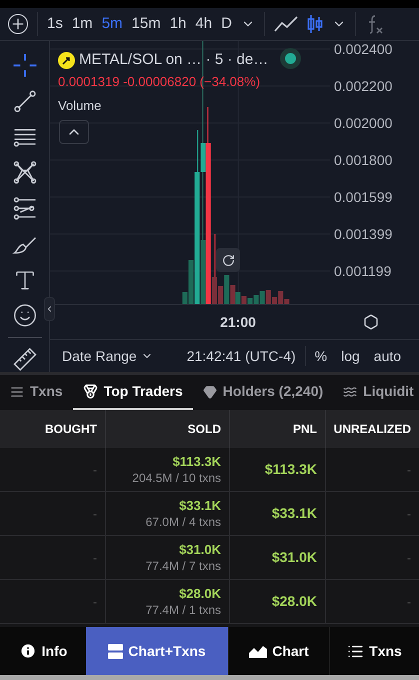 The width and height of the screenshot is (419, 680). I want to click on nav-tab: Chart+Txns, so click(157, 651).